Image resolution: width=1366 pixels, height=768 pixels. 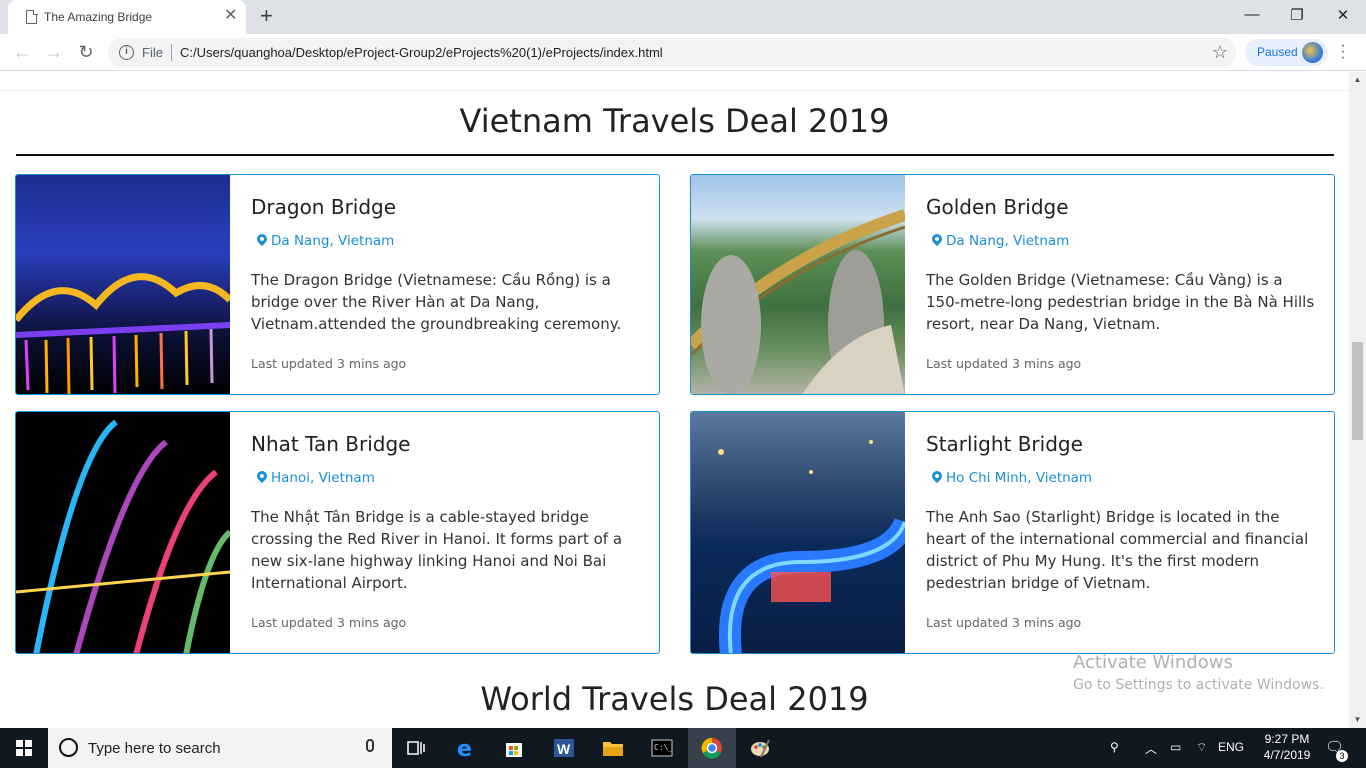 What do you see at coordinates (1342, 756) in the screenshot?
I see `notification-badge: 3` at bounding box center [1342, 756].